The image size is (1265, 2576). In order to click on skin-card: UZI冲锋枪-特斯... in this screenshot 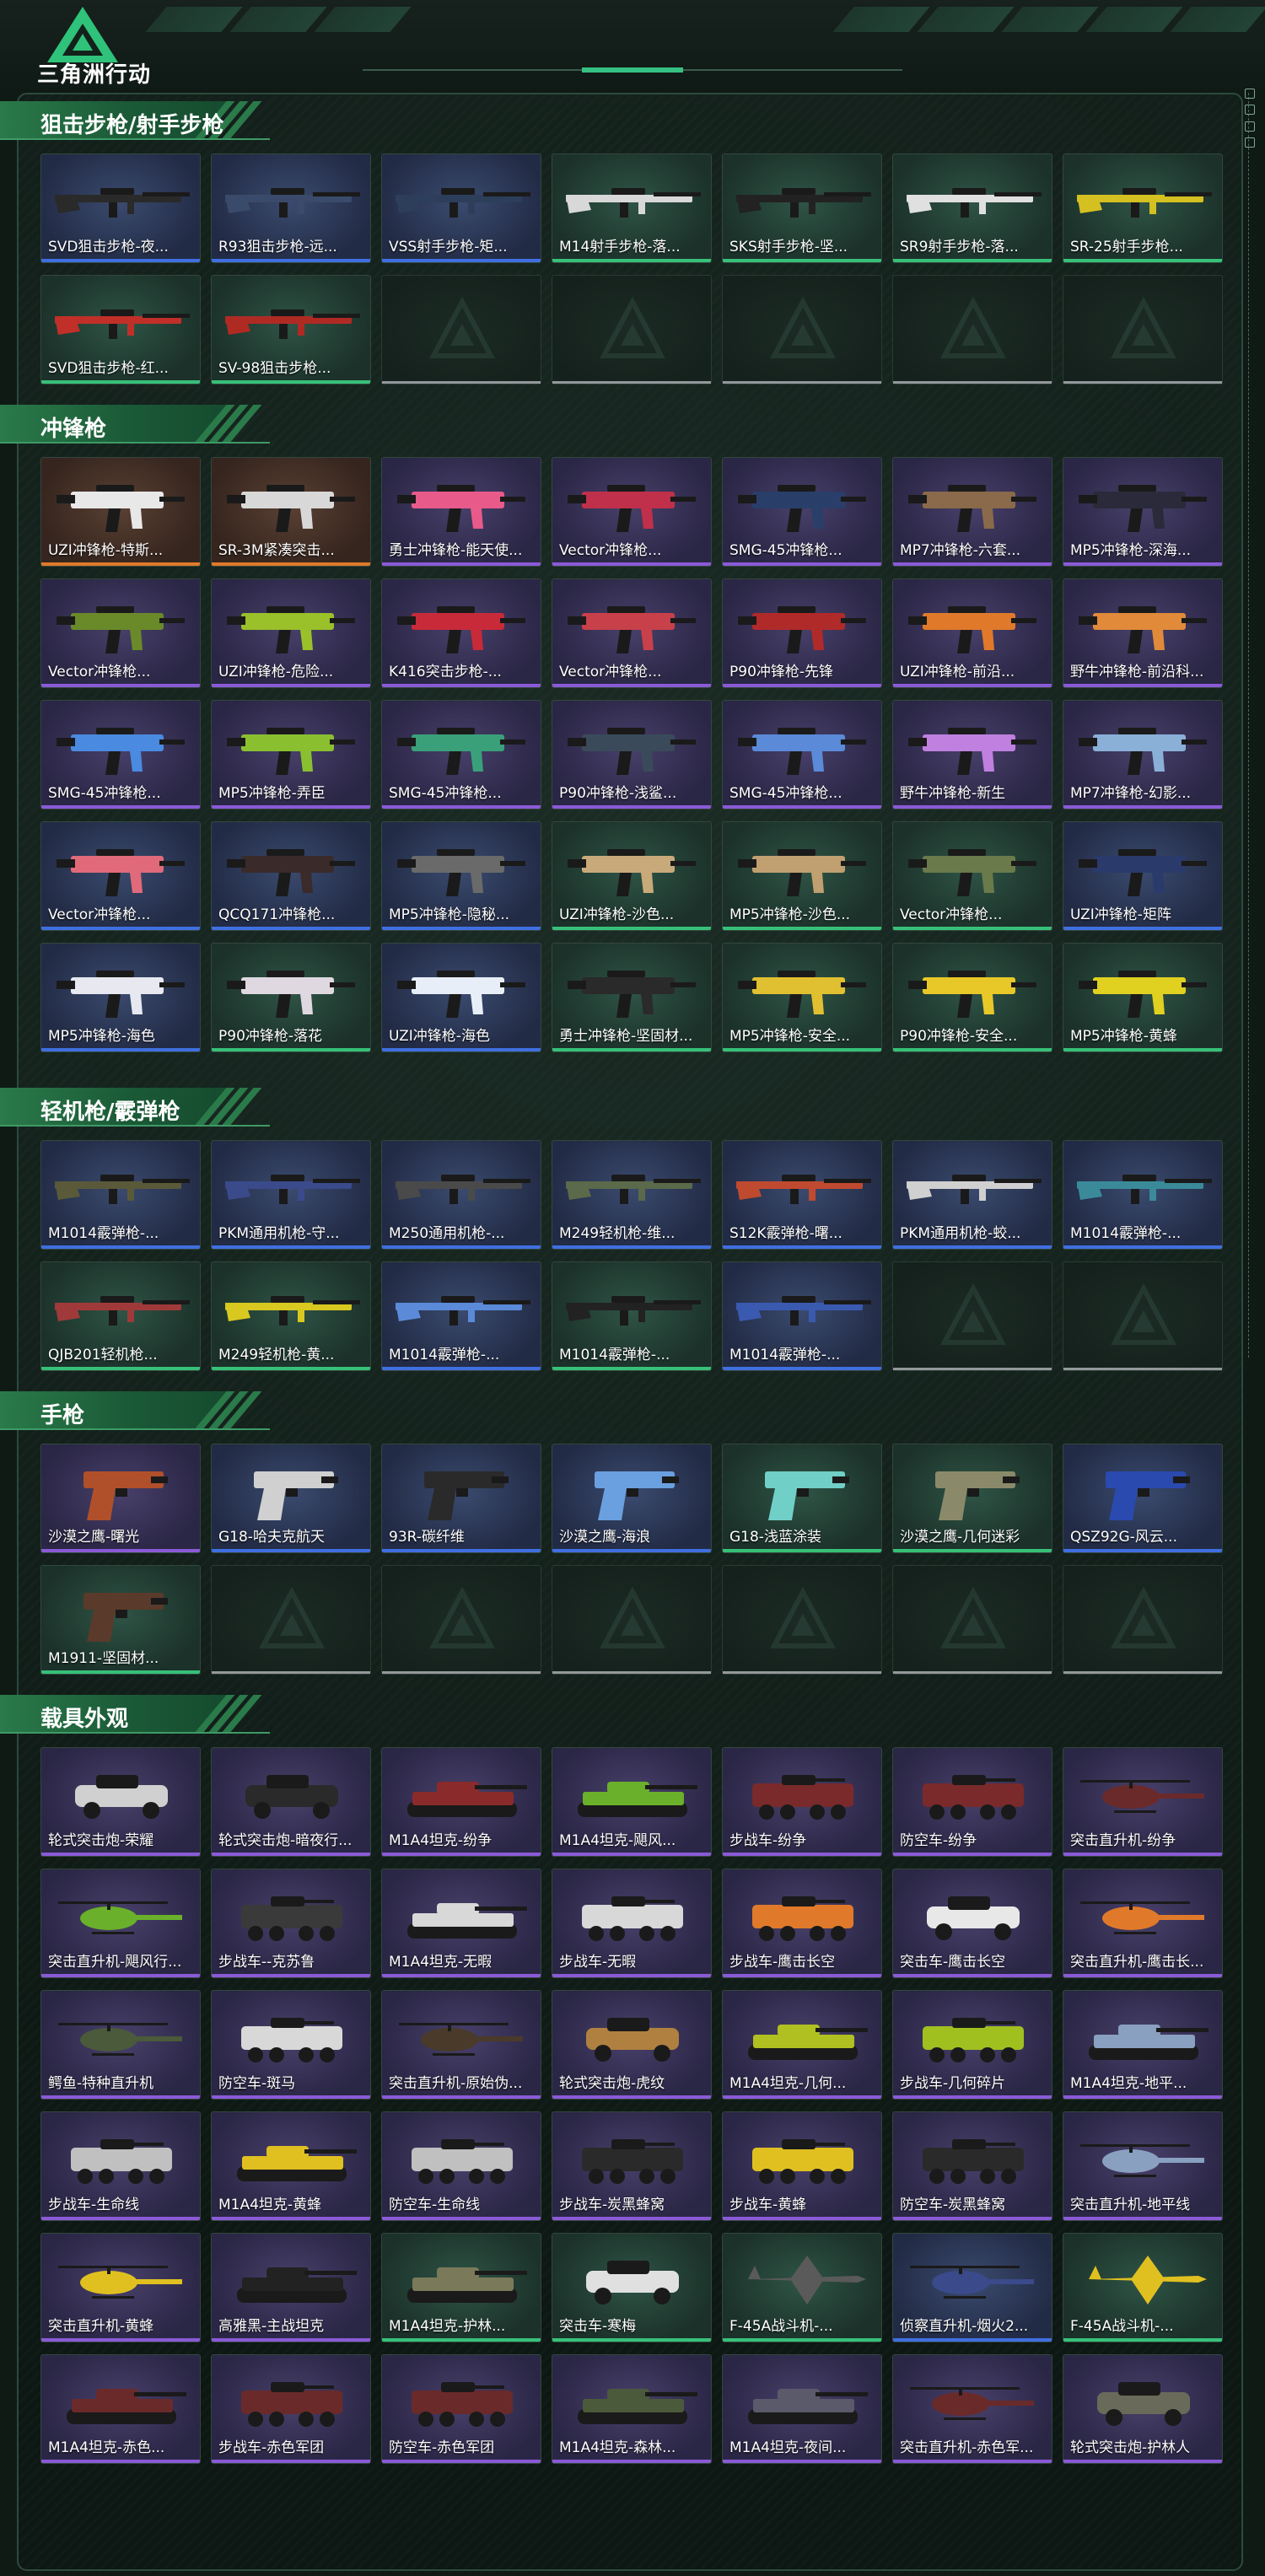, I will do `click(121, 512)`.